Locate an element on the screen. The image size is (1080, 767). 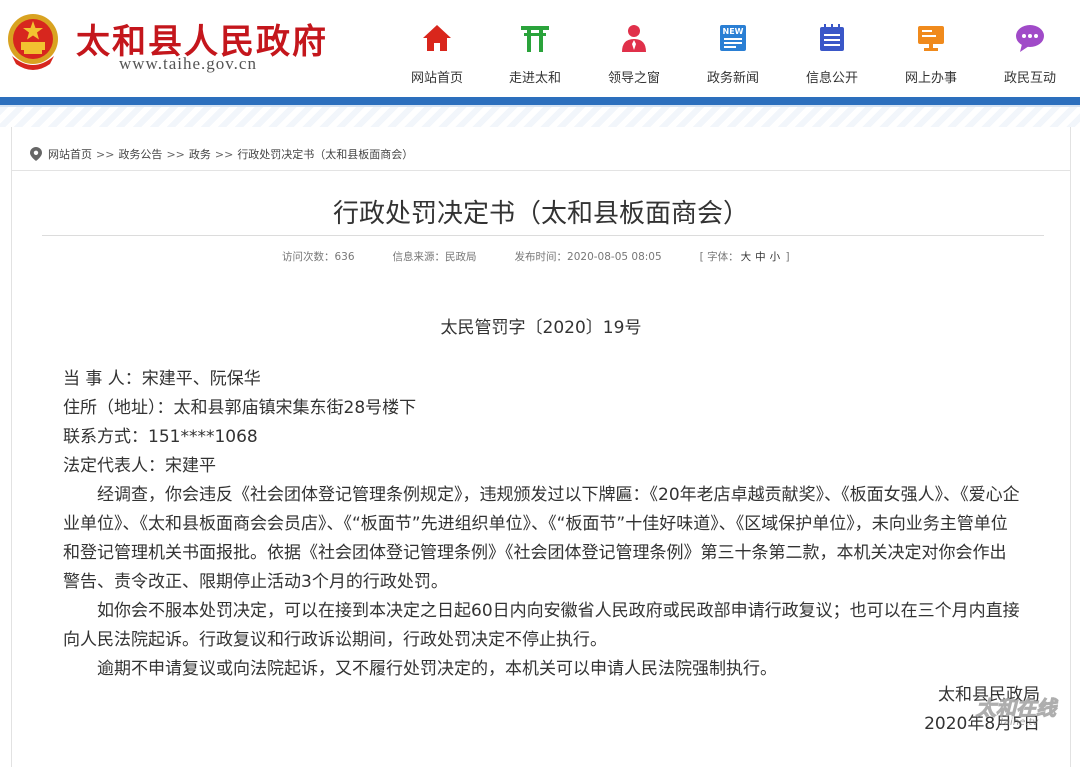
nav-item-leaders: 领导之窗 is located at coordinates (634, 48).